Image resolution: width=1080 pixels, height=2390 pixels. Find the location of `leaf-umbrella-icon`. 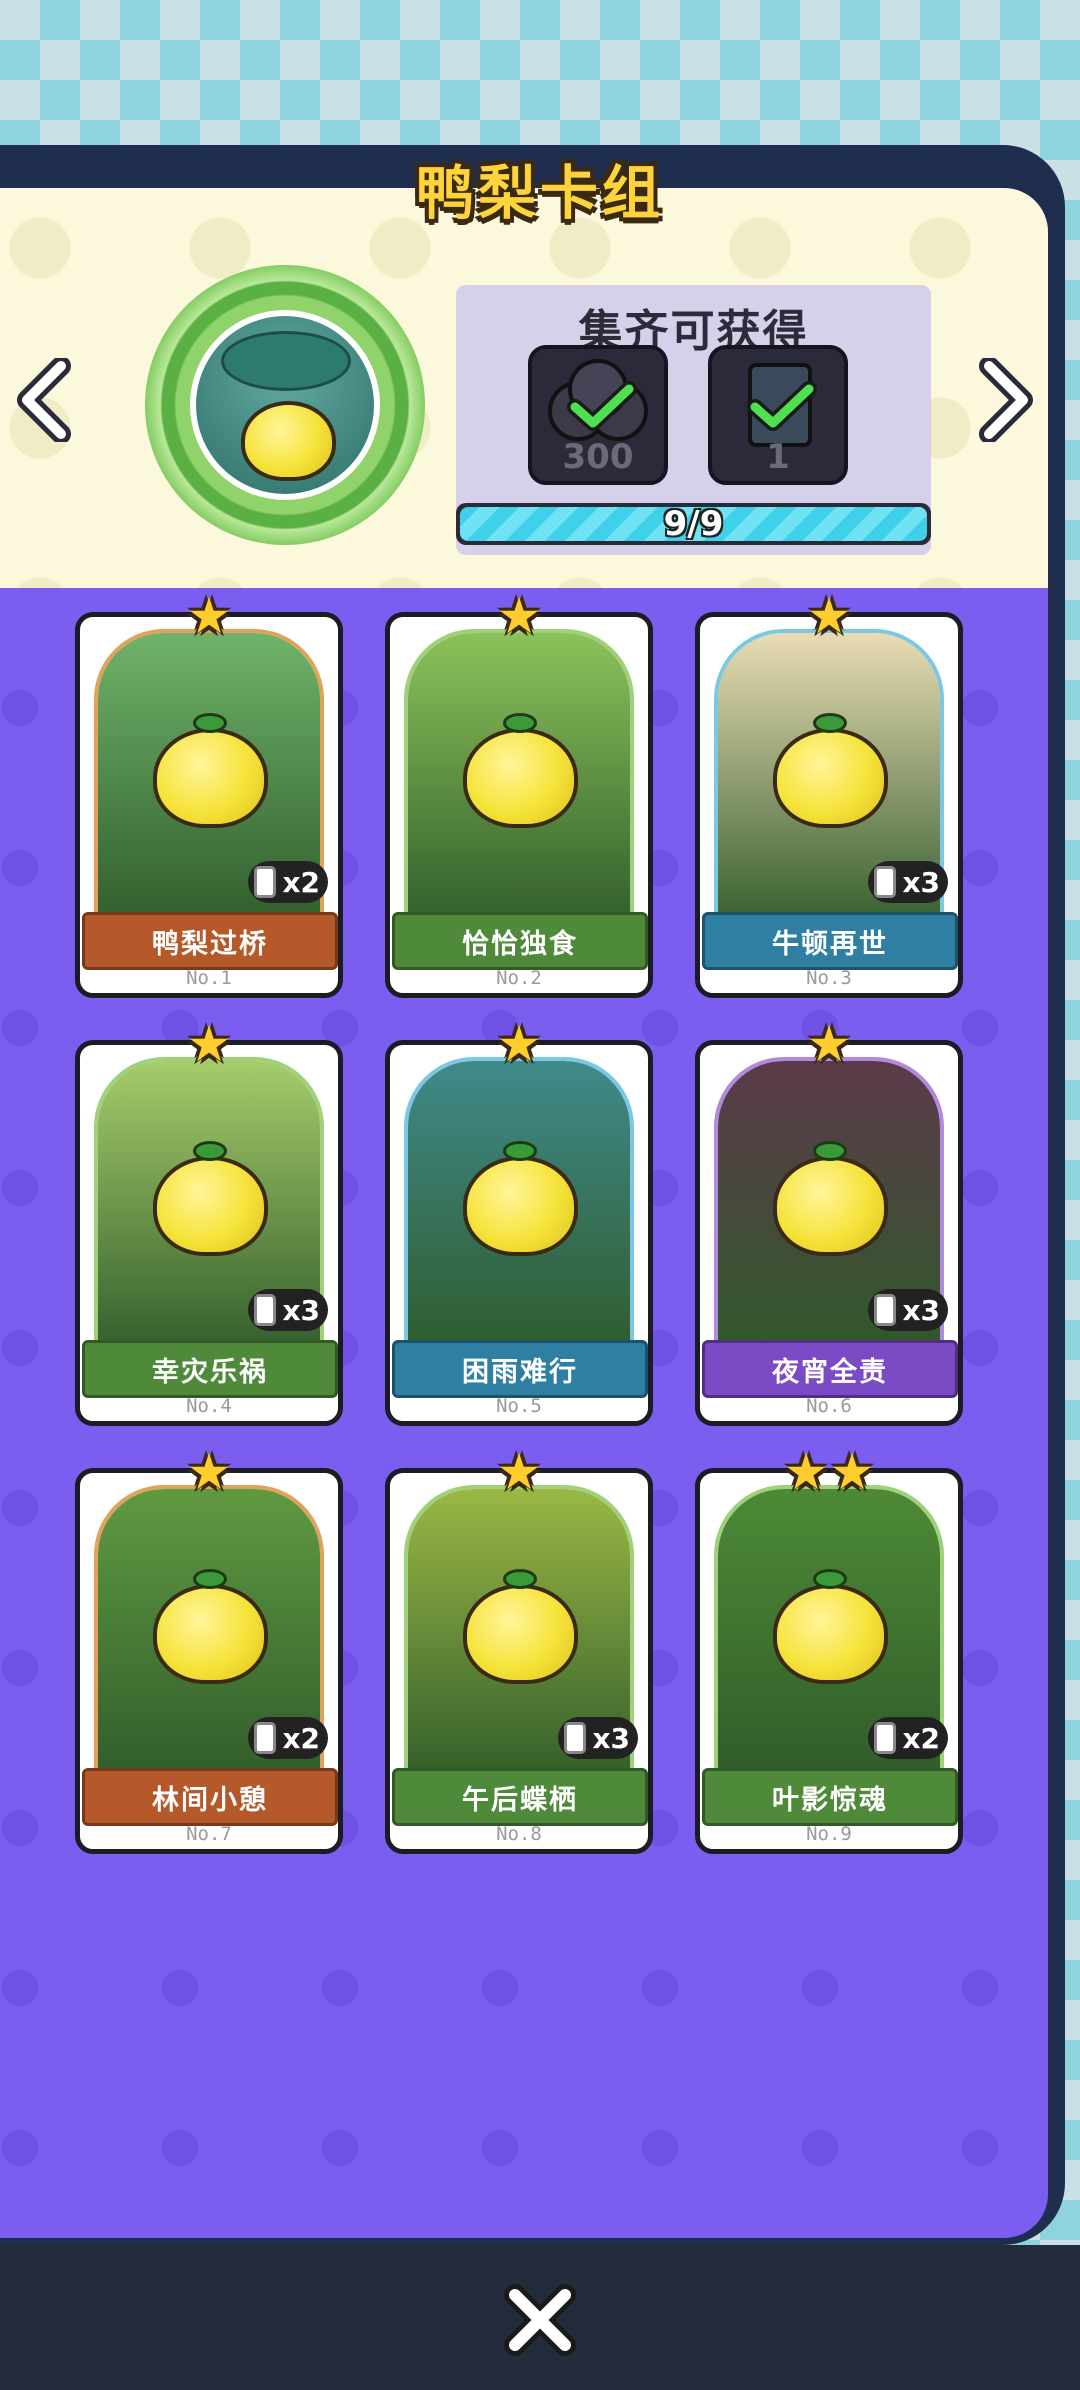

leaf-umbrella-icon is located at coordinates (286, 361).